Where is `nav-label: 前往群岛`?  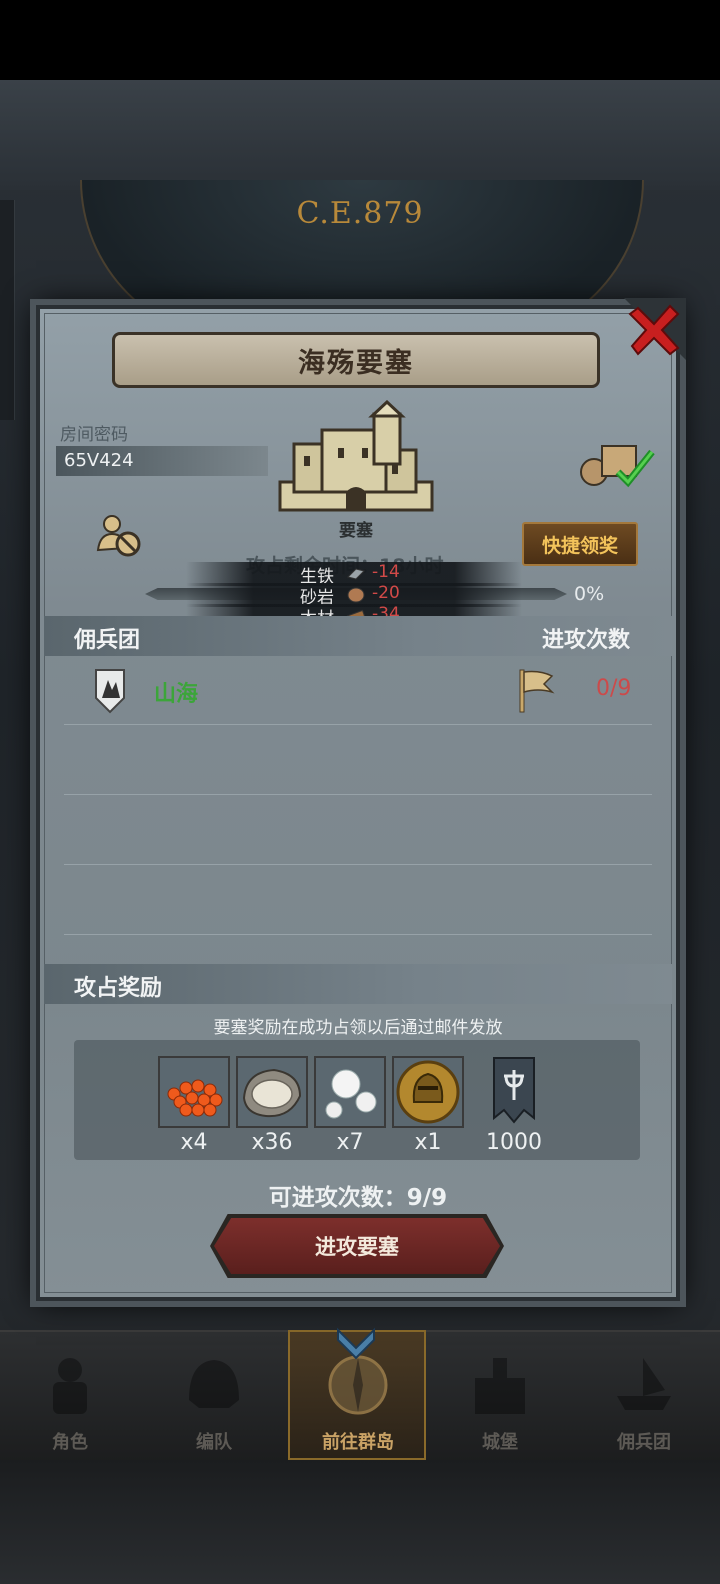
nav-label: 前往群岛 is located at coordinates (358, 1442).